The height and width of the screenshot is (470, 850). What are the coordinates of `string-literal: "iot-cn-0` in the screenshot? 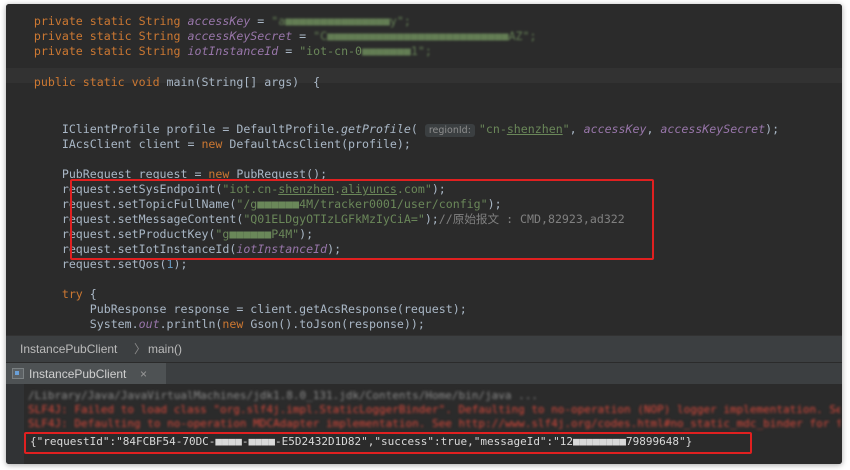 It's located at (331, 51).